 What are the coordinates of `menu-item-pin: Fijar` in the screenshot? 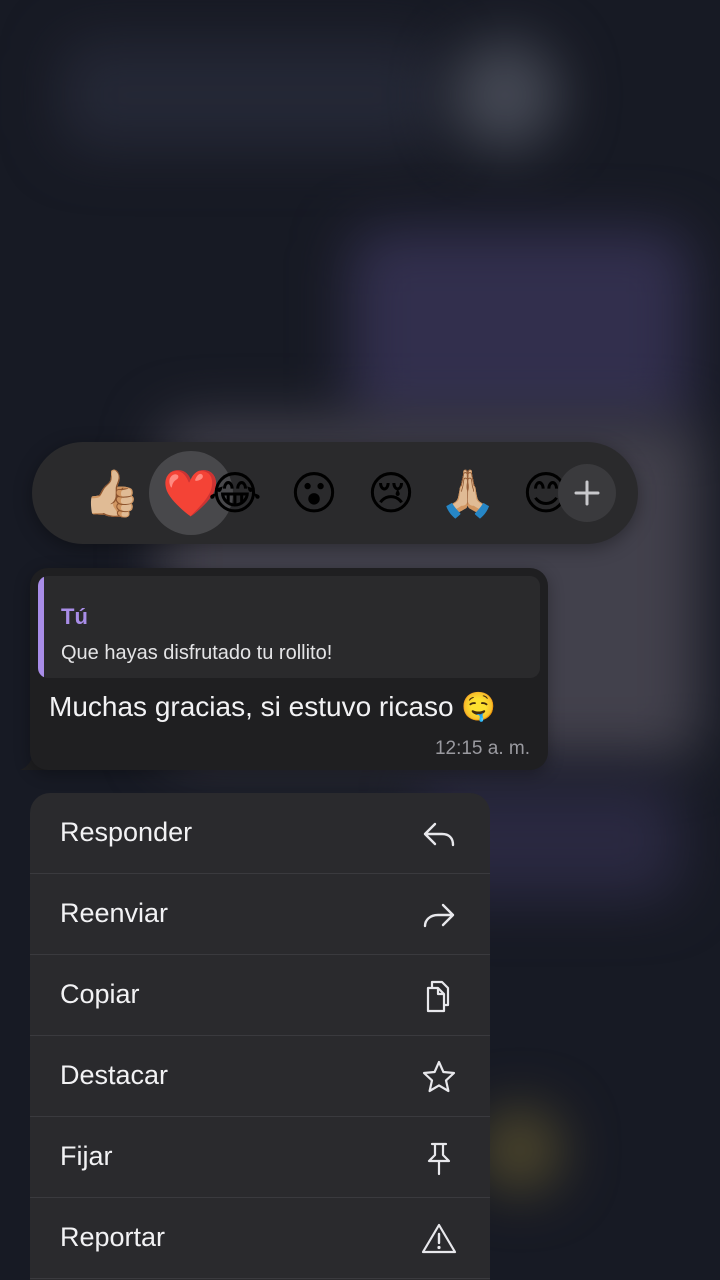 It's located at (260, 1157).